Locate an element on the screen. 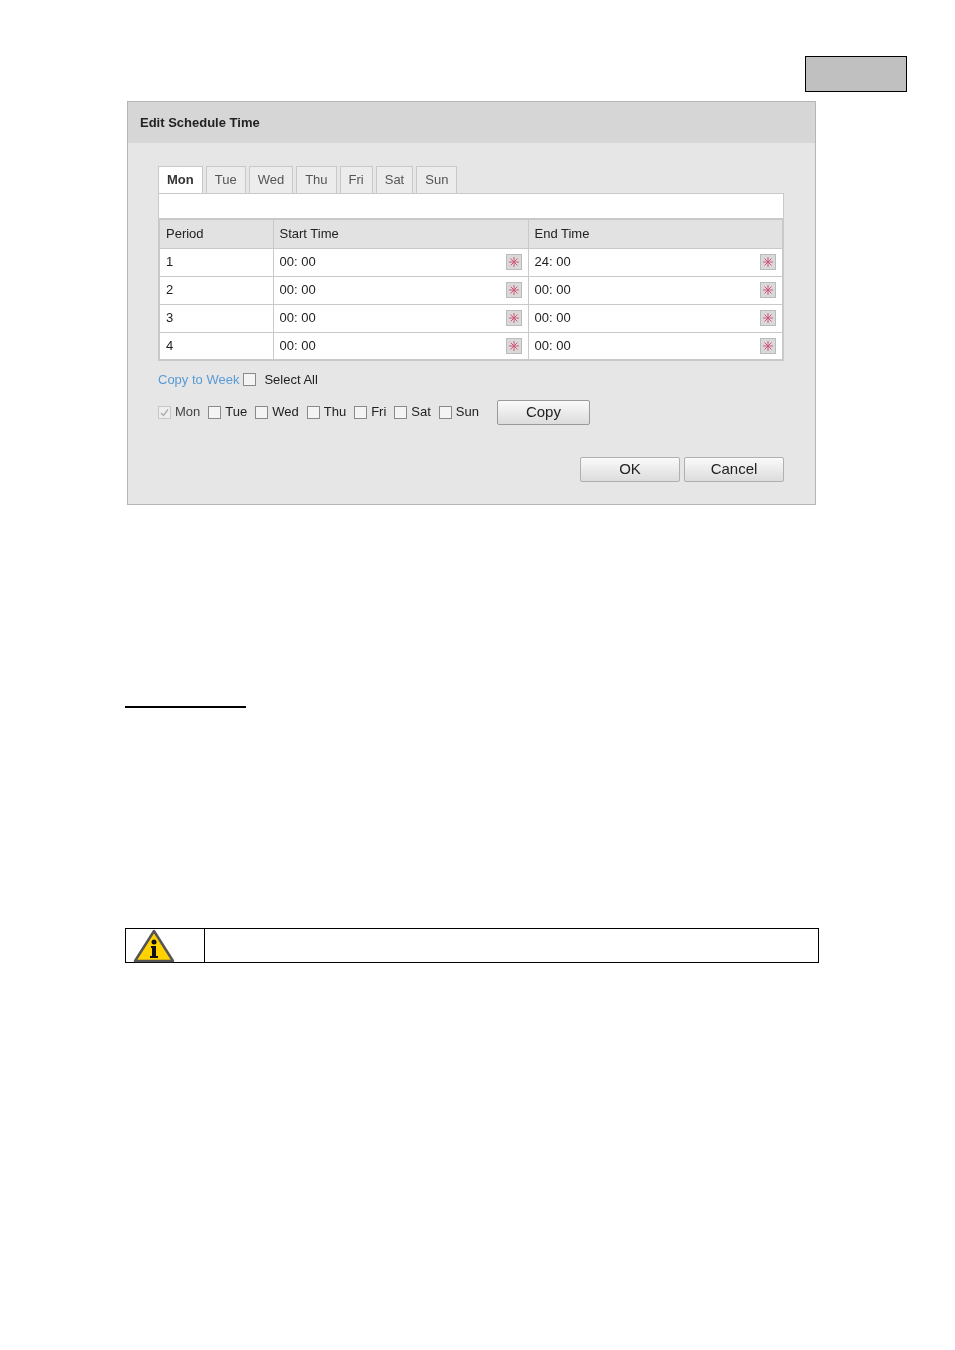  table-cell: 3 is located at coordinates (216, 318).